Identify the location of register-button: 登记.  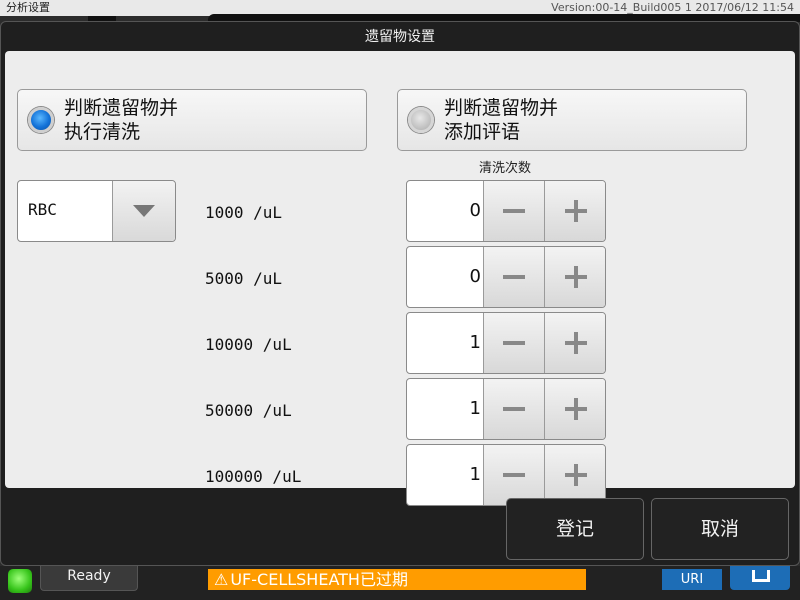
(575, 529).